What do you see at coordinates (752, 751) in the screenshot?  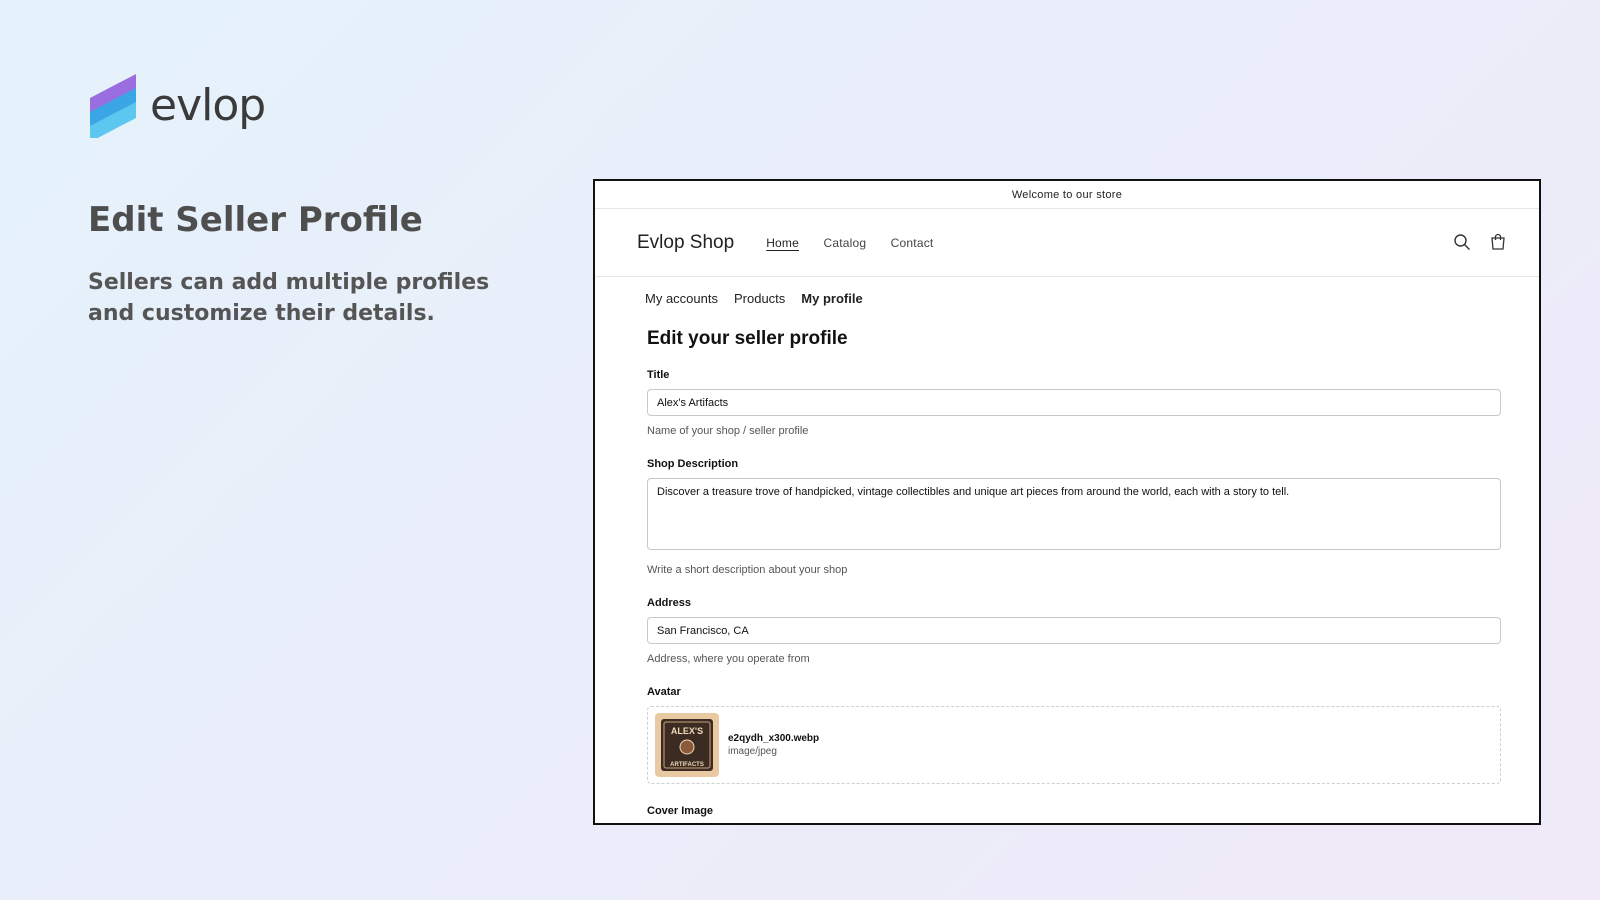 I see `avatar-file-type: image/jpeg` at bounding box center [752, 751].